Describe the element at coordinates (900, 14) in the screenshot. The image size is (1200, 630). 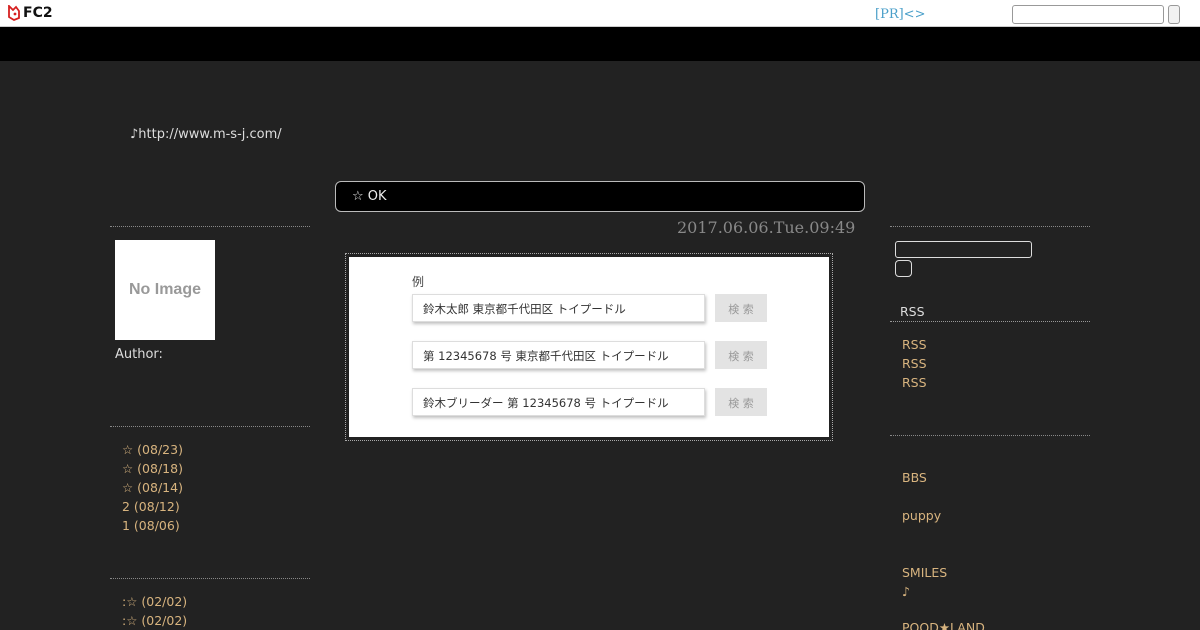
I see `pr-link: [PR]<>` at that location.